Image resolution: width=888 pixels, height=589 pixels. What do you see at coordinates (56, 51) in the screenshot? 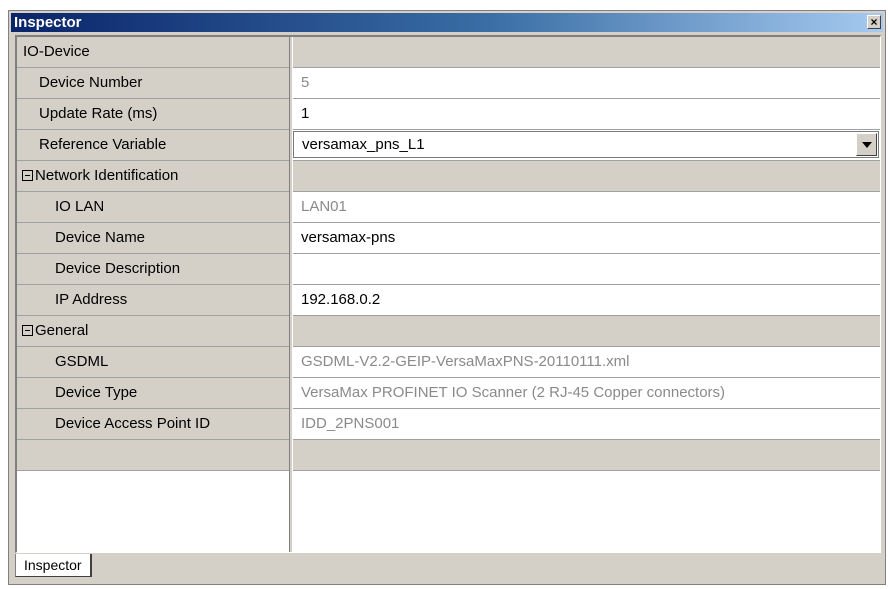
I see `property-label-io-device: IO-Device` at bounding box center [56, 51].